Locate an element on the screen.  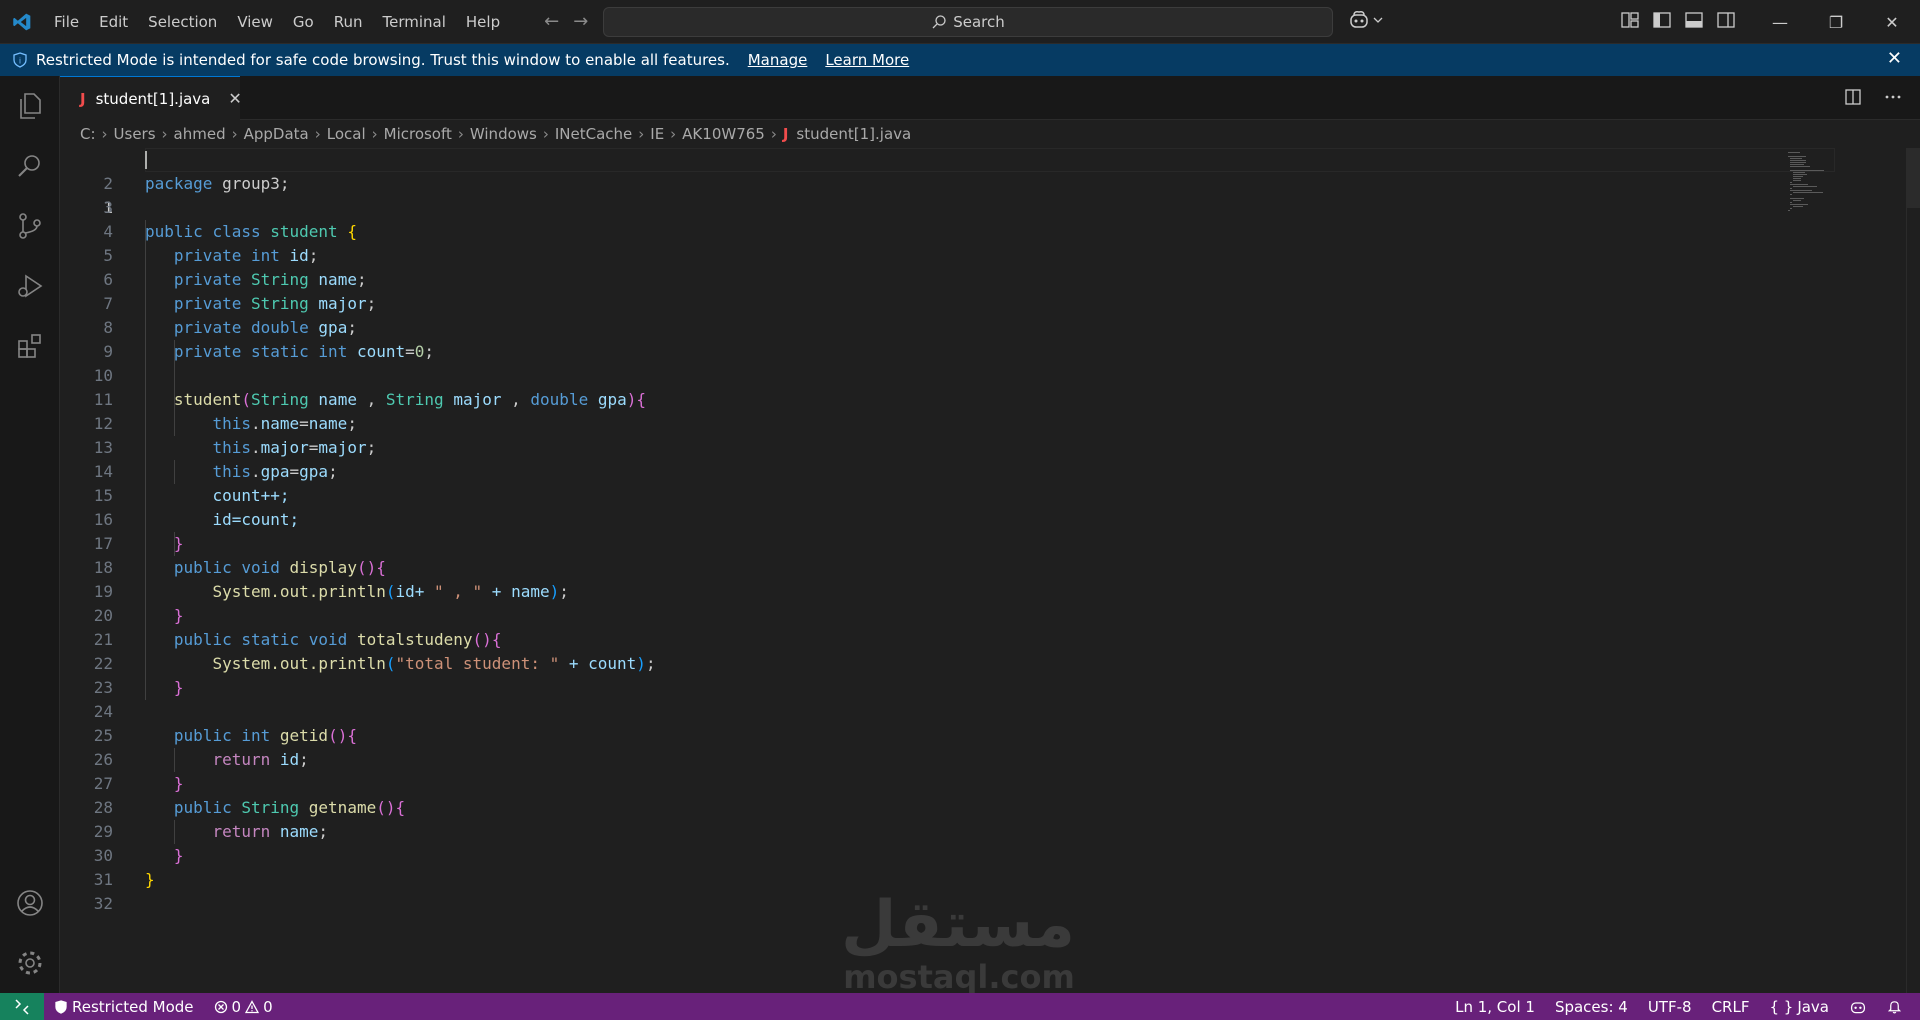
toggle-secondary-sidebar-icon is located at coordinates (1726, 20).